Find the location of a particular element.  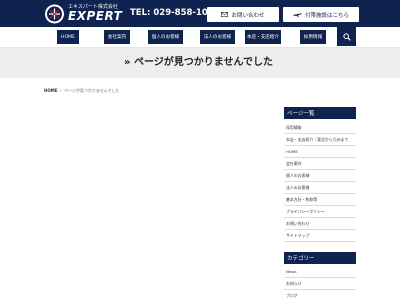

sidebar-category-list: News お知らせ ブログ is located at coordinates (320, 283).